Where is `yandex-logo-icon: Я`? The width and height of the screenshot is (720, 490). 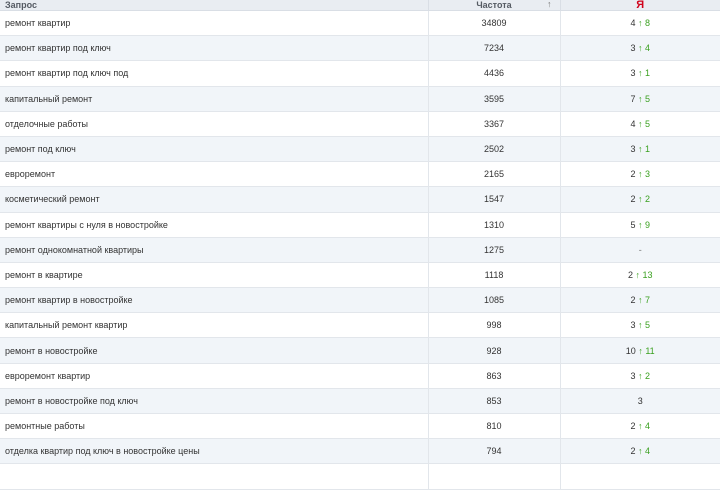 yandex-logo-icon: Я is located at coordinates (640, 5).